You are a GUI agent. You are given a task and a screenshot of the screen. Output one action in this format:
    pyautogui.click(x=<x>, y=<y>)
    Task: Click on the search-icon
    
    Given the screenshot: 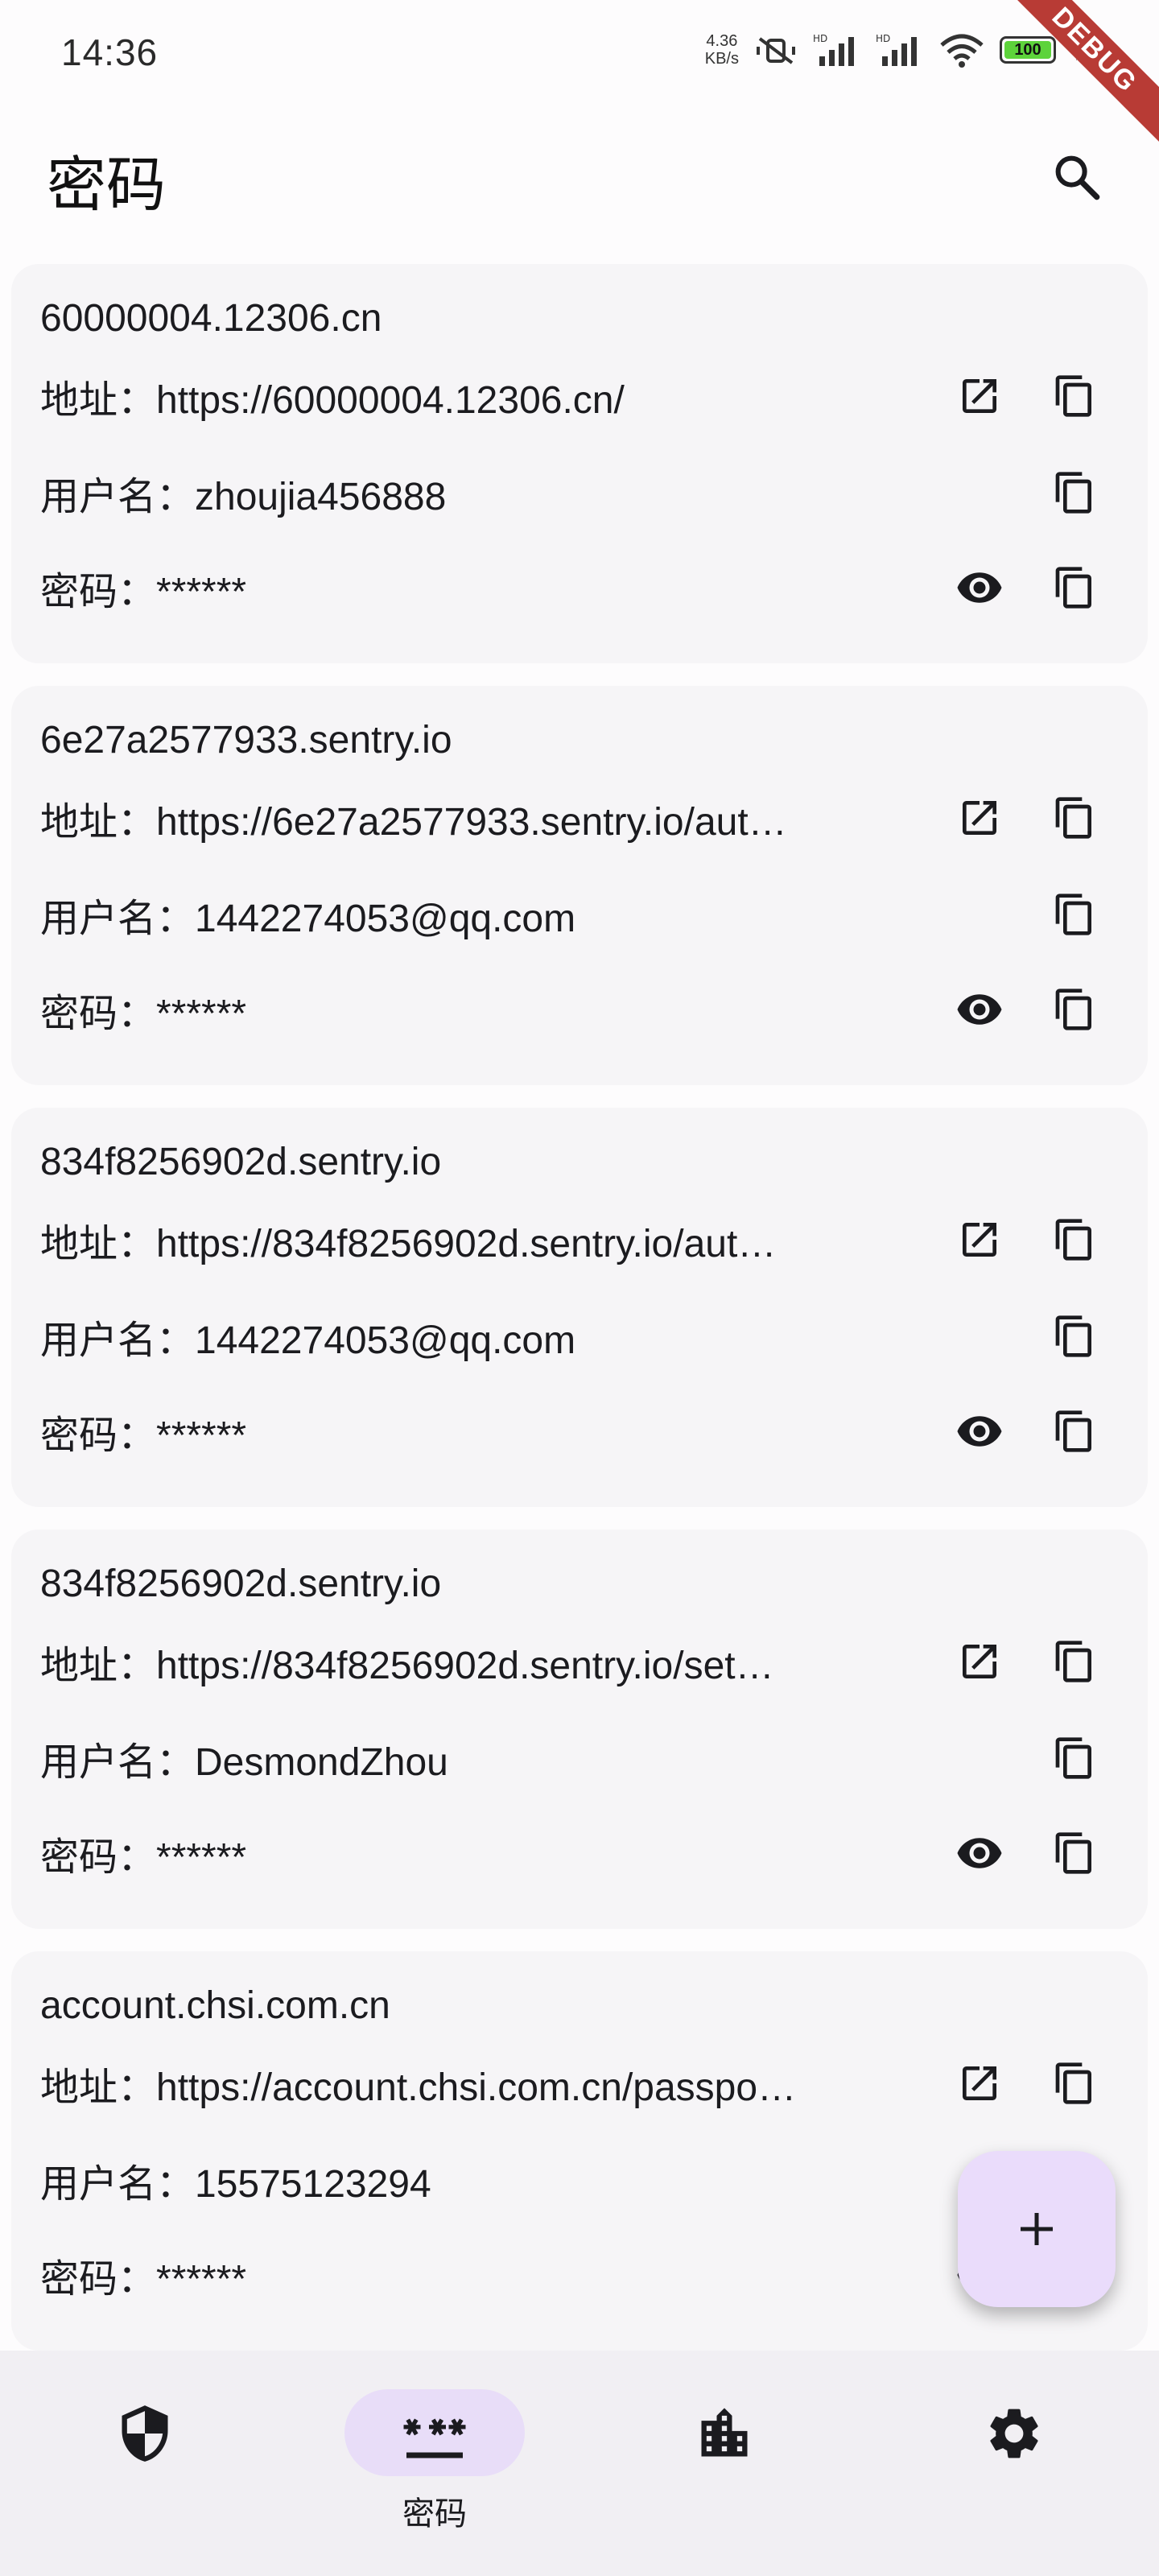 What is the action you would take?
    pyautogui.click(x=1077, y=177)
    